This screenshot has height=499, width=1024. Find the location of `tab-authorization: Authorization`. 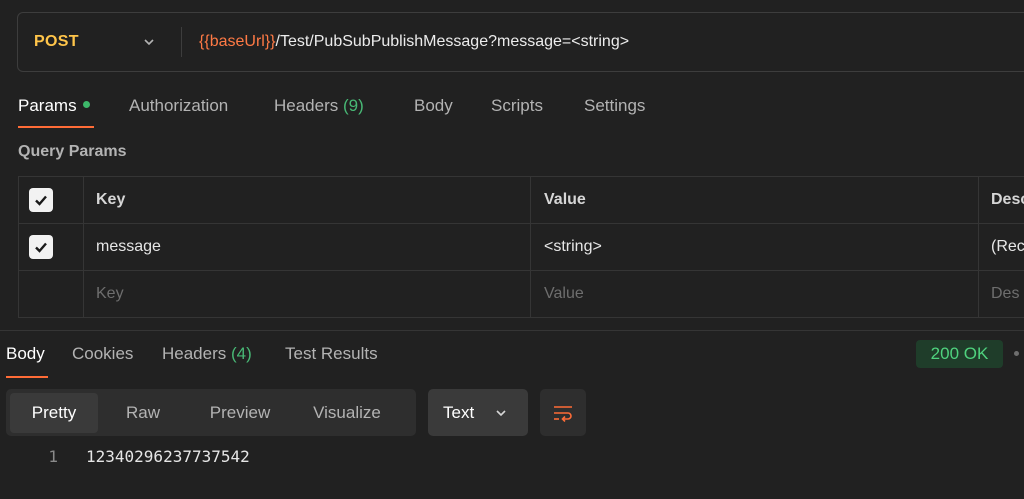

tab-authorization: Authorization is located at coordinates (201, 110).